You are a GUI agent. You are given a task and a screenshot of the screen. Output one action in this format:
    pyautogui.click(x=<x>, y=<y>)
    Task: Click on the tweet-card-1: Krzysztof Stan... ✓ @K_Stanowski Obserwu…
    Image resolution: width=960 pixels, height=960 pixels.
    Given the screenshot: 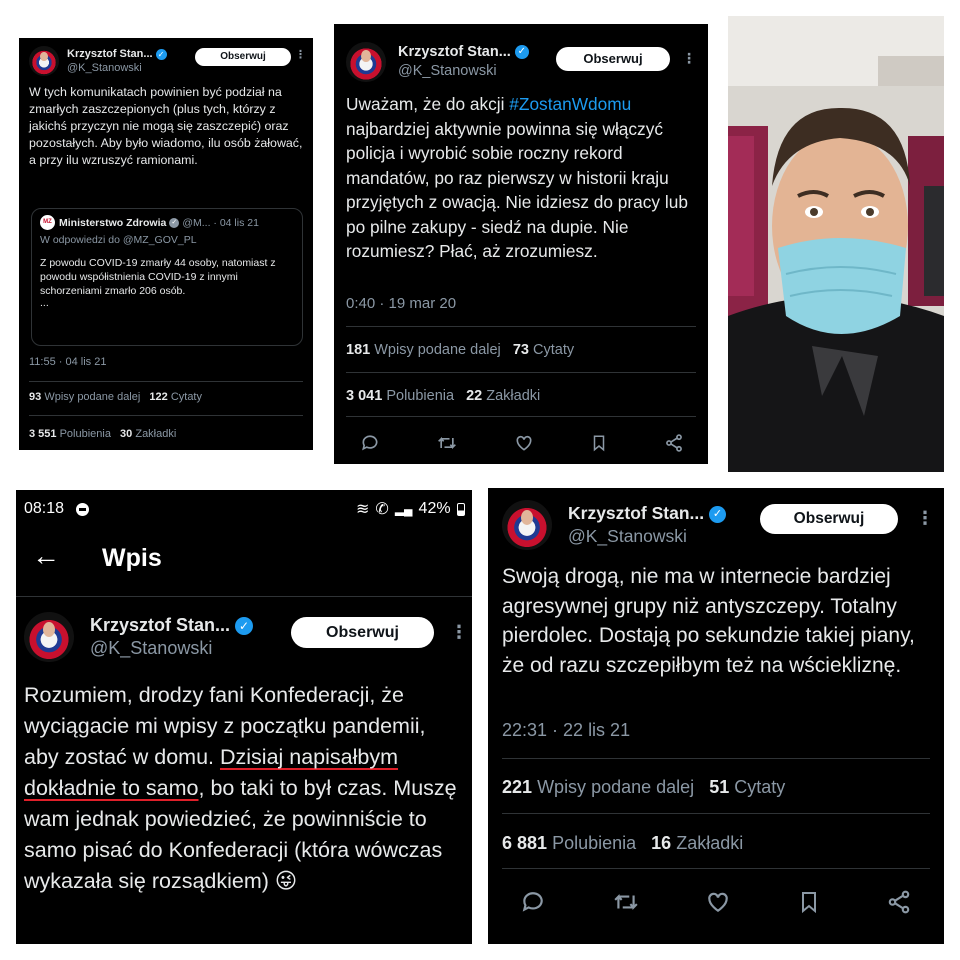 What is the action you would take?
    pyautogui.click(x=166, y=244)
    